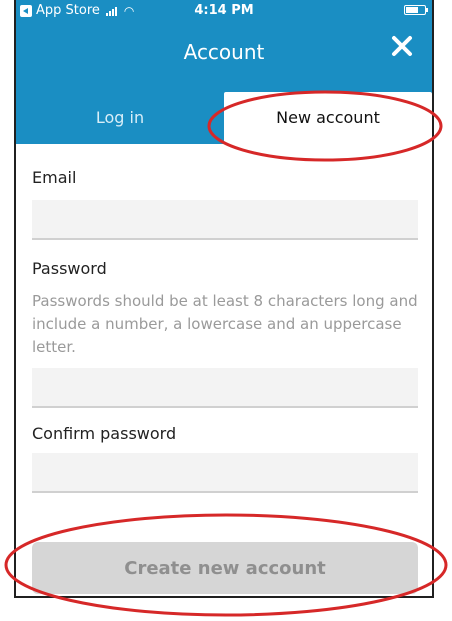 This screenshot has width=452, height=621. I want to click on create-new-account-button: Create new account, so click(225, 568).